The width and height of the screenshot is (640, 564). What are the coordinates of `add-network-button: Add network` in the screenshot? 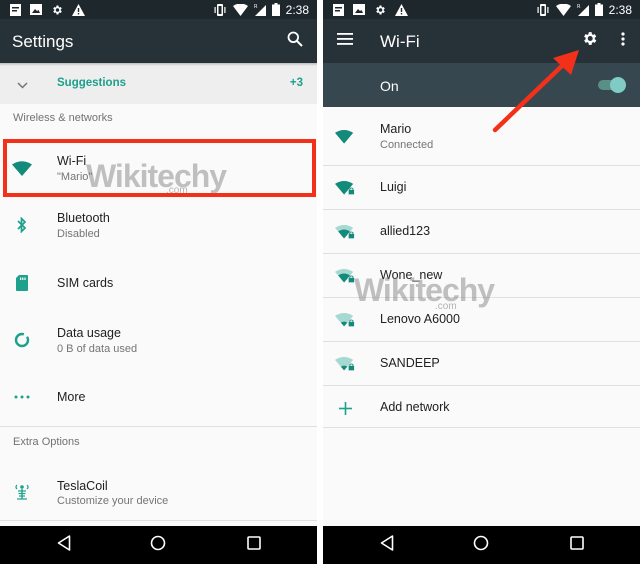 It's located at (481, 408).